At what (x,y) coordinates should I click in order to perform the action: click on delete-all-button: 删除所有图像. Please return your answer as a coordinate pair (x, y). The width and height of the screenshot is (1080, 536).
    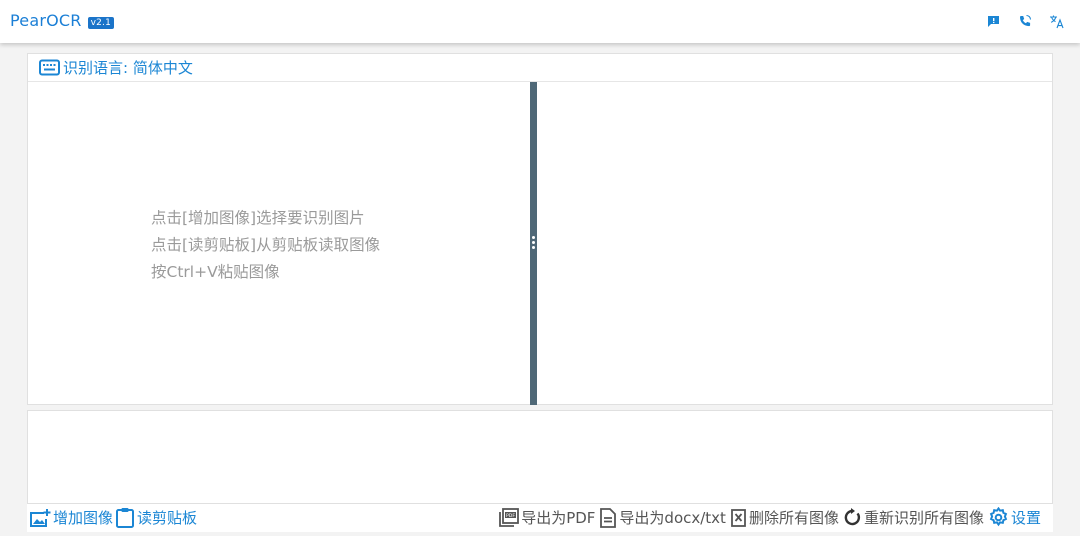
    Looking at the image, I should click on (784, 517).